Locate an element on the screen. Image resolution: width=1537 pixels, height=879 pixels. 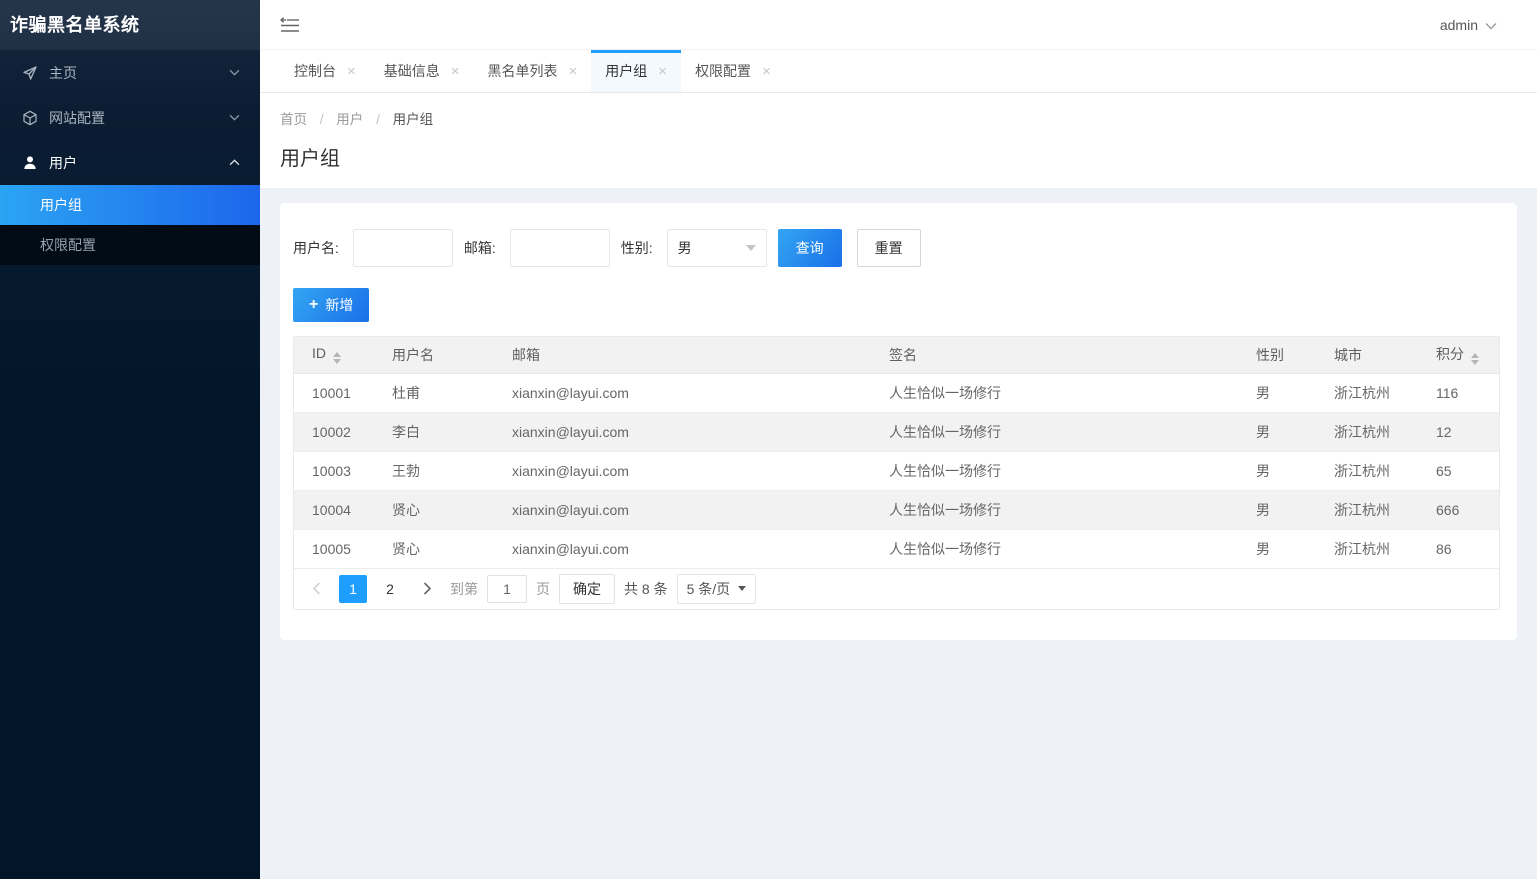
sidebar-subitem-user-group: 用户组 is located at coordinates (130, 205).